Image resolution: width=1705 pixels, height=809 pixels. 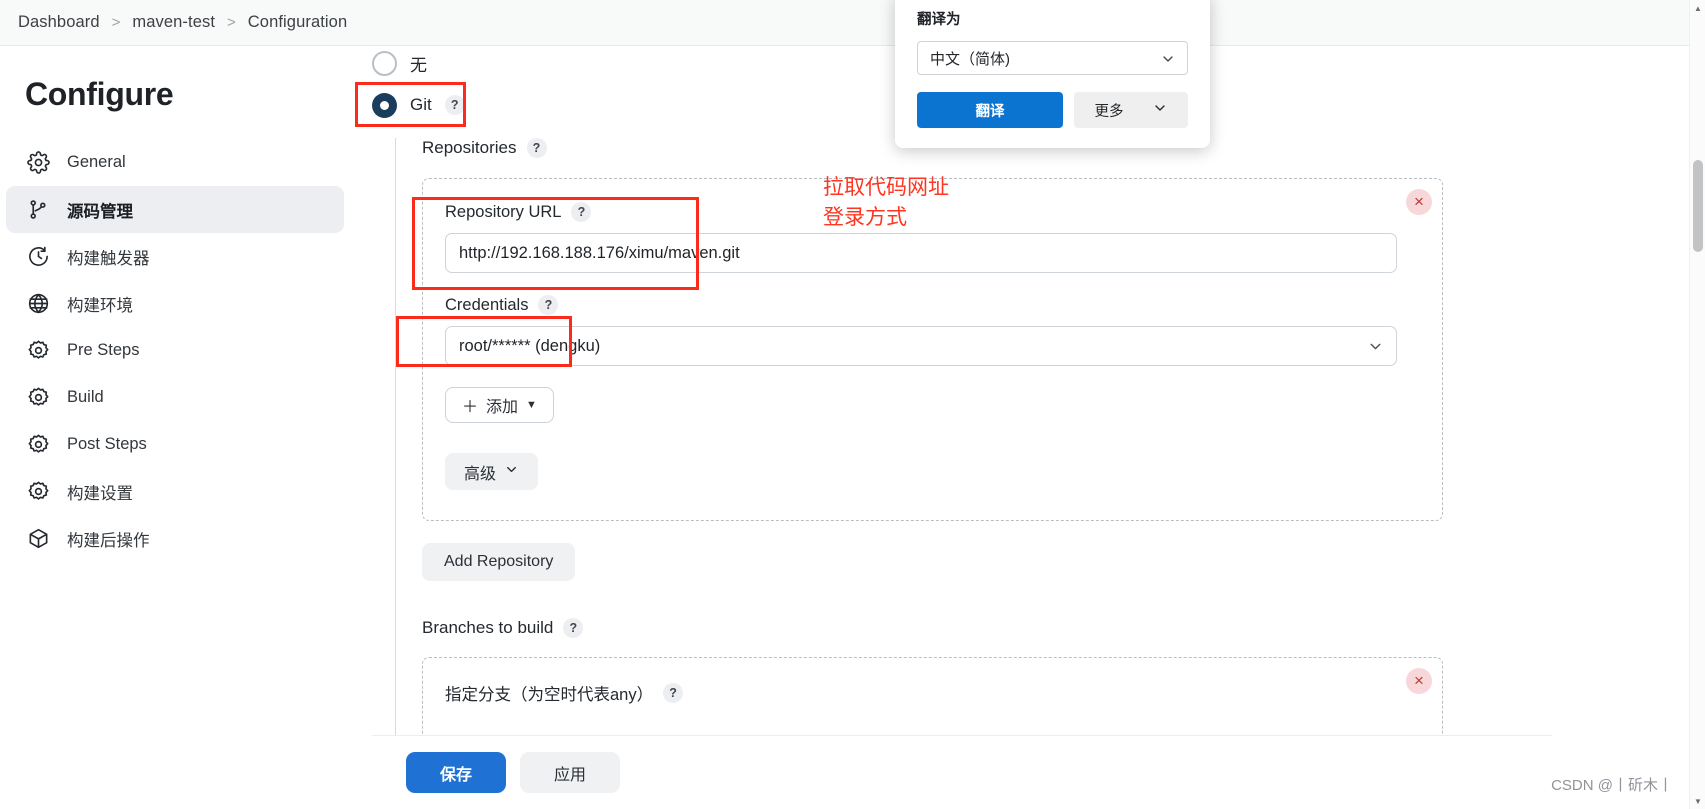 What do you see at coordinates (488, 627) in the screenshot?
I see `branches-to-build-label: Branches to build` at bounding box center [488, 627].